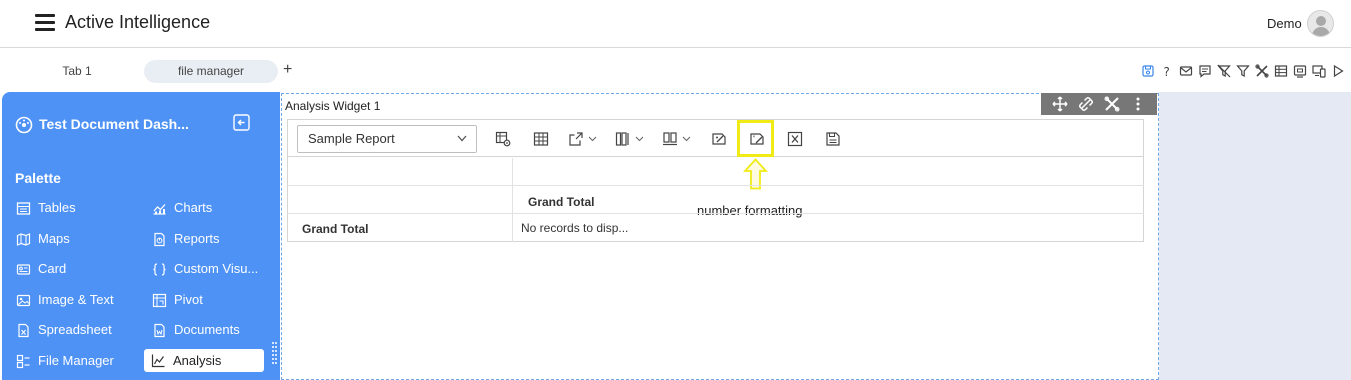 The height and width of the screenshot is (380, 1351). Describe the element at coordinates (1300, 71) in the screenshot. I see `preview-icon` at that location.